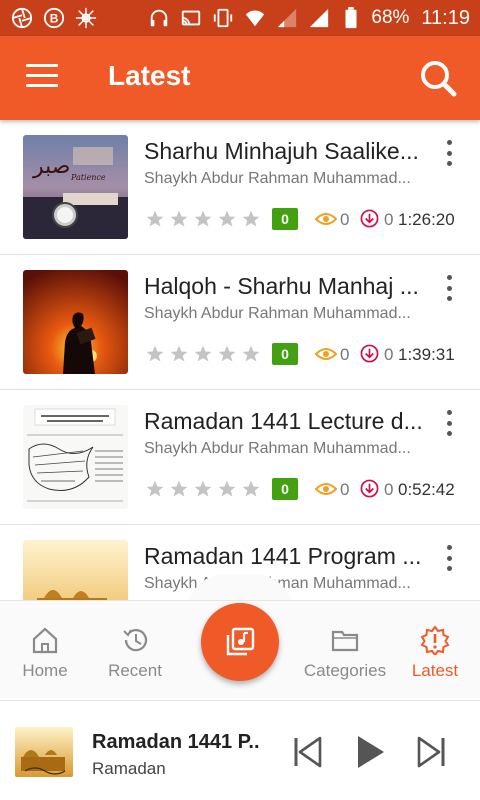  I want to click on nav-label-latest: Latest, so click(435, 670).